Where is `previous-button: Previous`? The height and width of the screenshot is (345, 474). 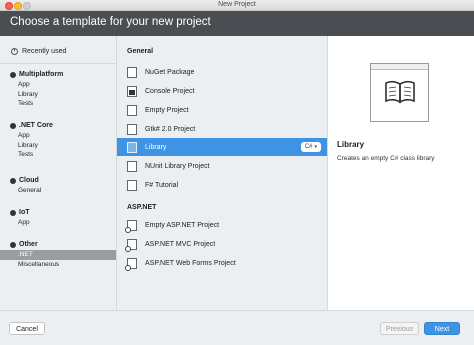 previous-button: Previous is located at coordinates (399, 328).